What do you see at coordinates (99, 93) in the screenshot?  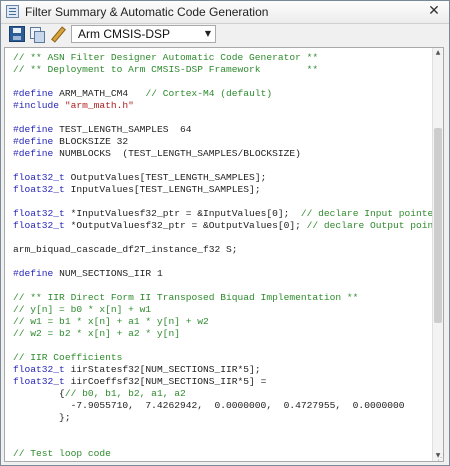 I see `code-token: ARM_MATH_CM4` at bounding box center [99, 93].